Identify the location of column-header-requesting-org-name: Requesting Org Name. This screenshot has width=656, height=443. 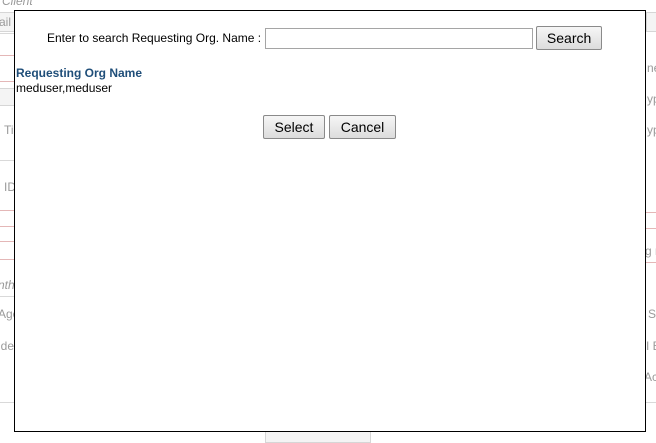
(79, 73).